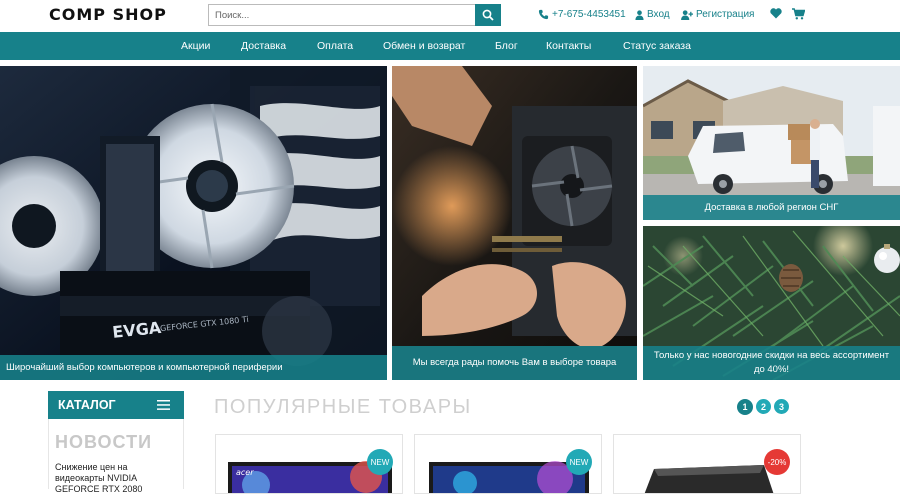  What do you see at coordinates (87, 405) in the screenshot?
I see `catalog-label: КАТАЛОГ` at bounding box center [87, 405].